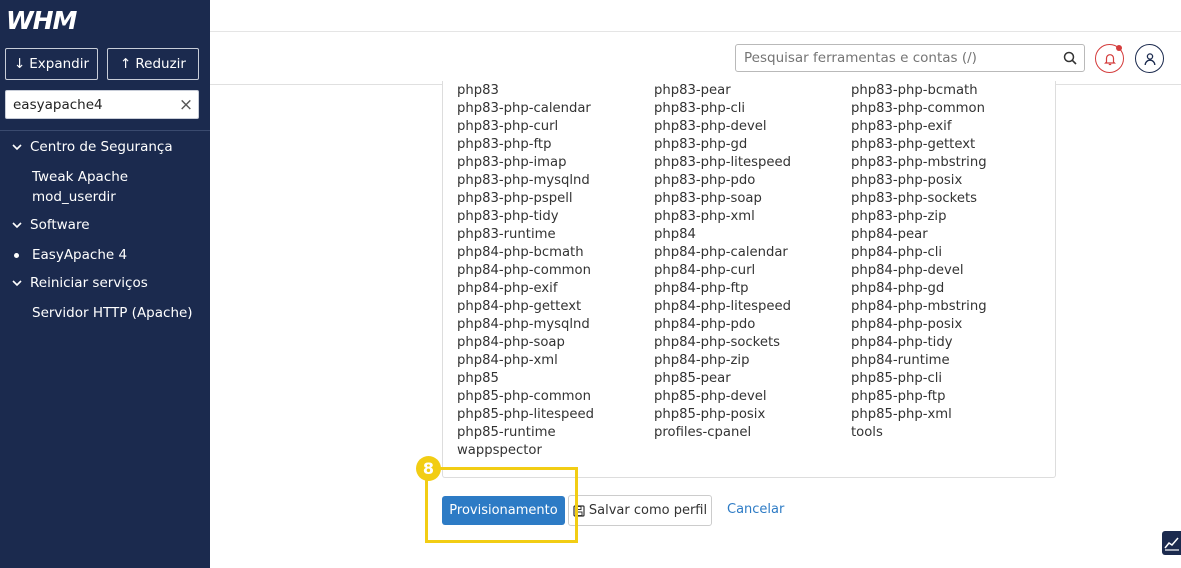 This screenshot has width=1181, height=568. I want to click on package-item: php83, so click(478, 90).